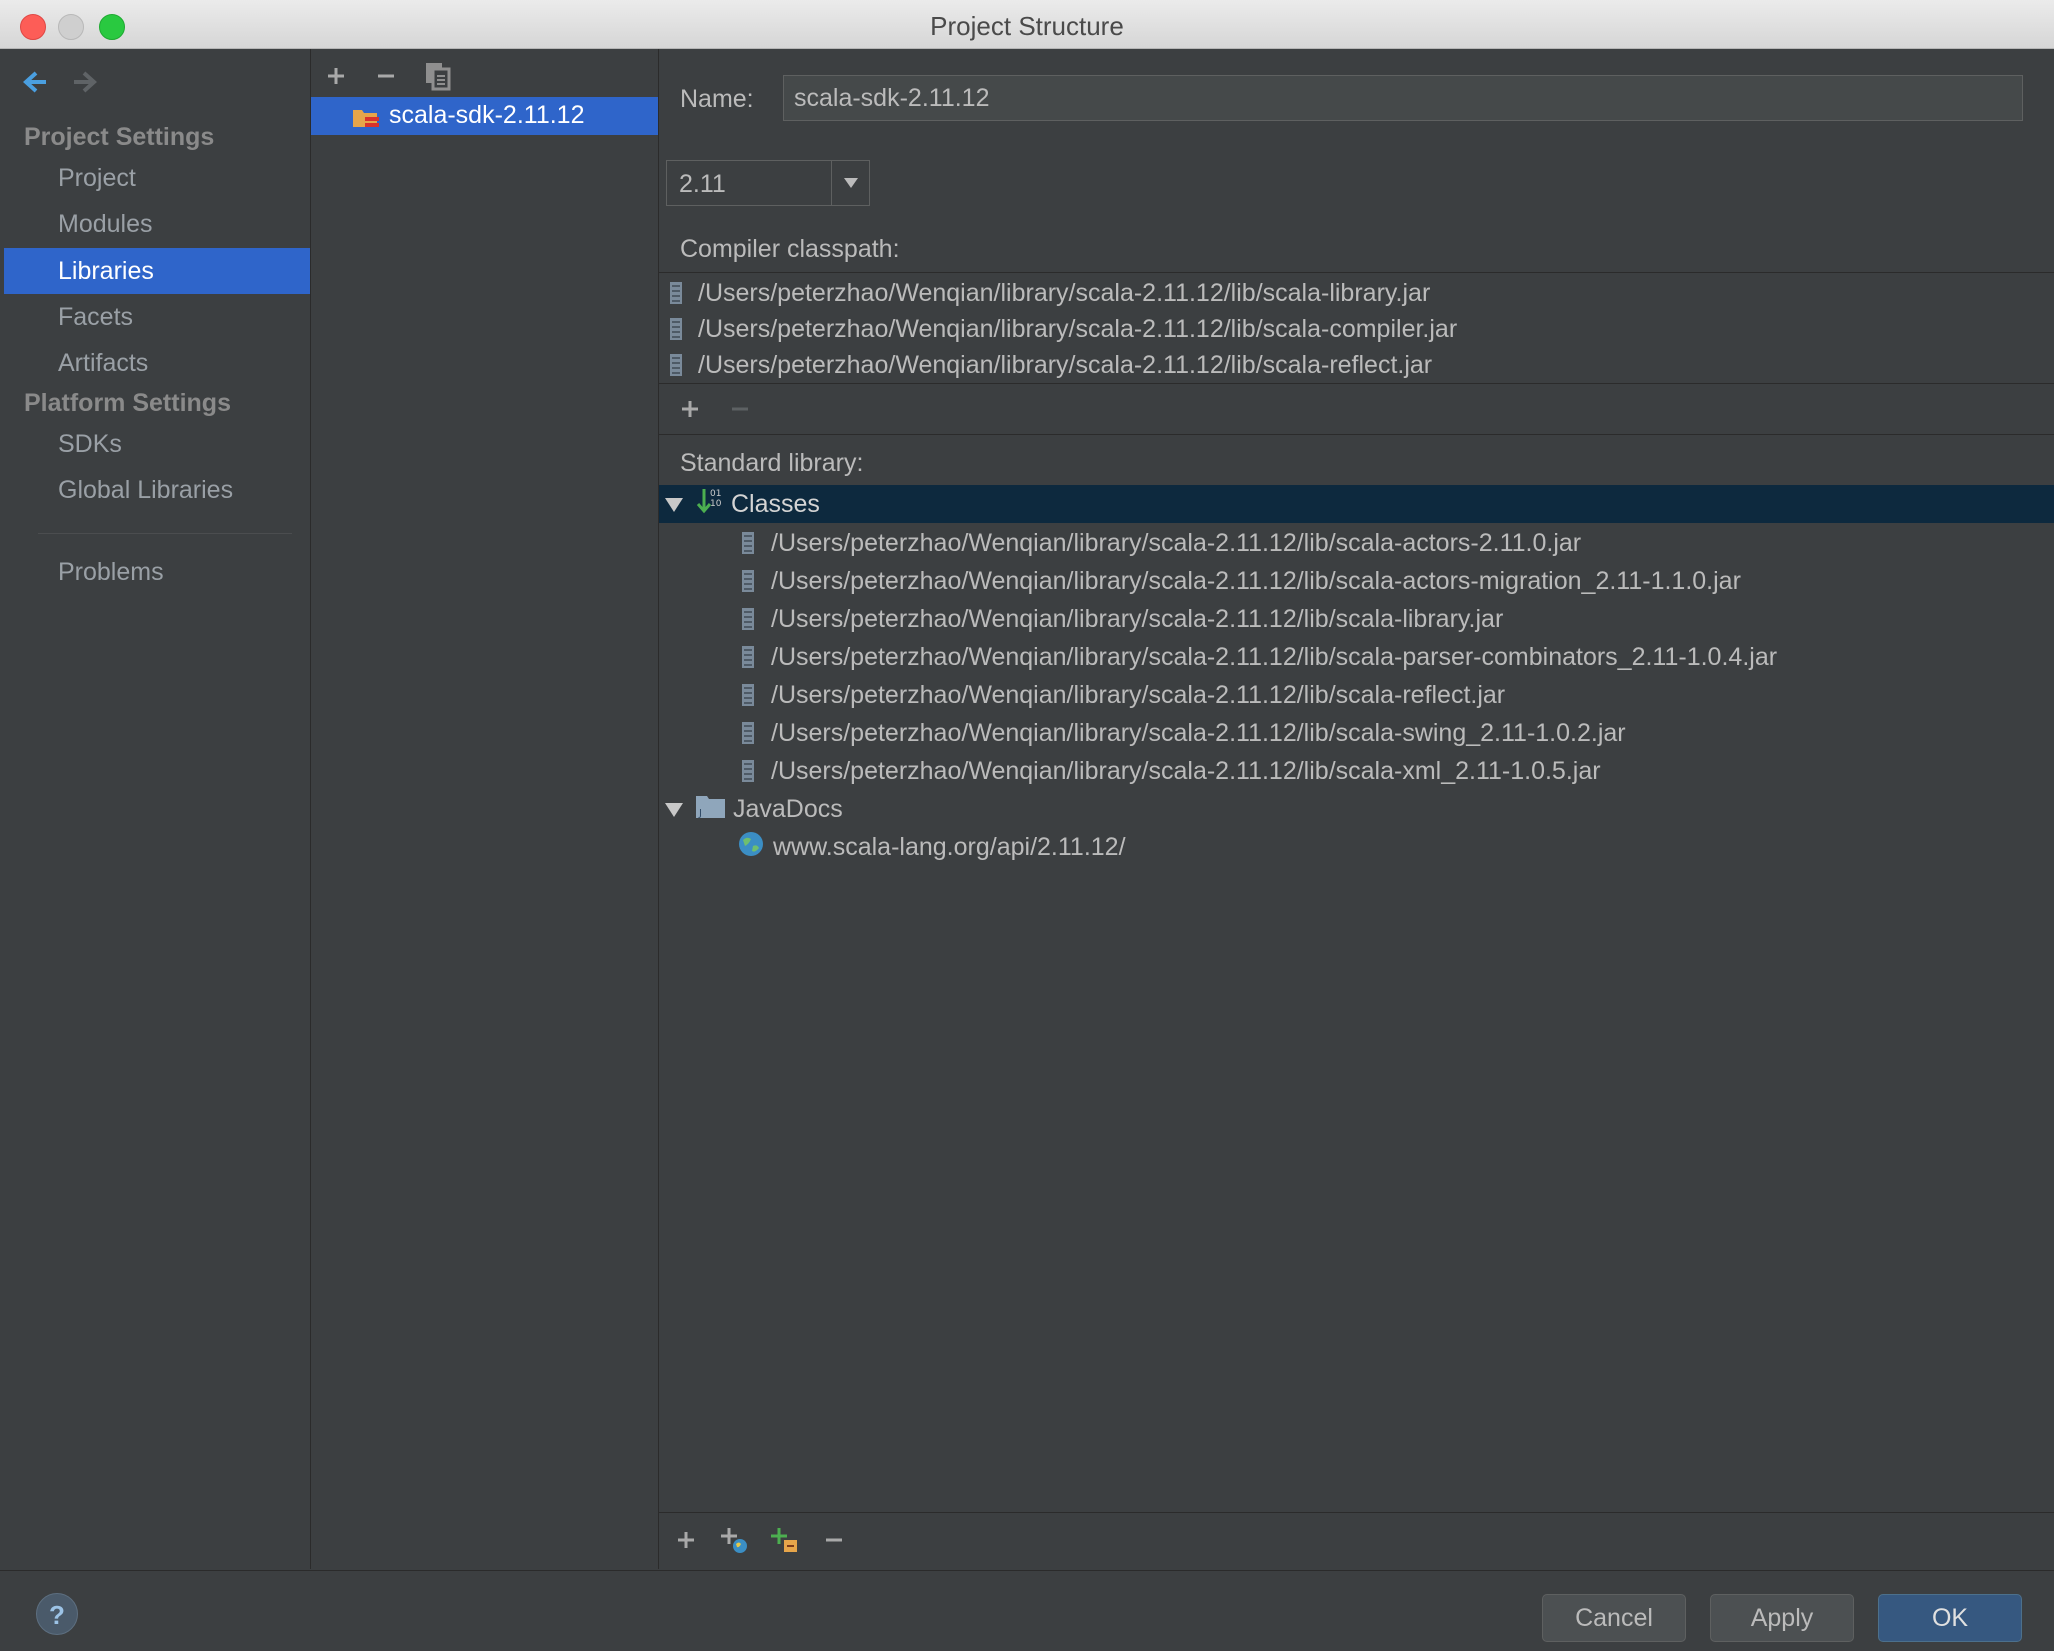  What do you see at coordinates (157, 363) in the screenshot?
I see `sidebar-item-artifacts: Artifacts` at bounding box center [157, 363].